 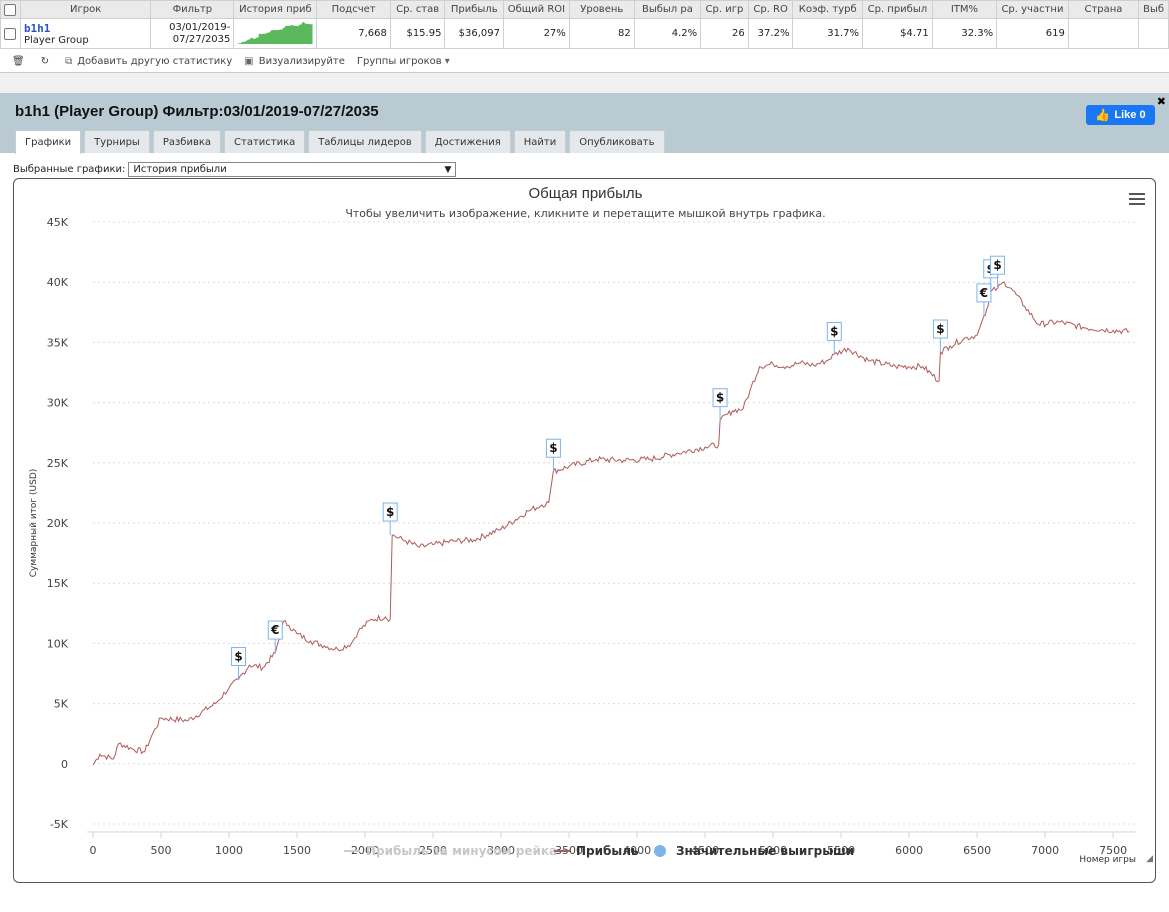 I want to click on x-tick-label: 0, so click(x=93, y=850).